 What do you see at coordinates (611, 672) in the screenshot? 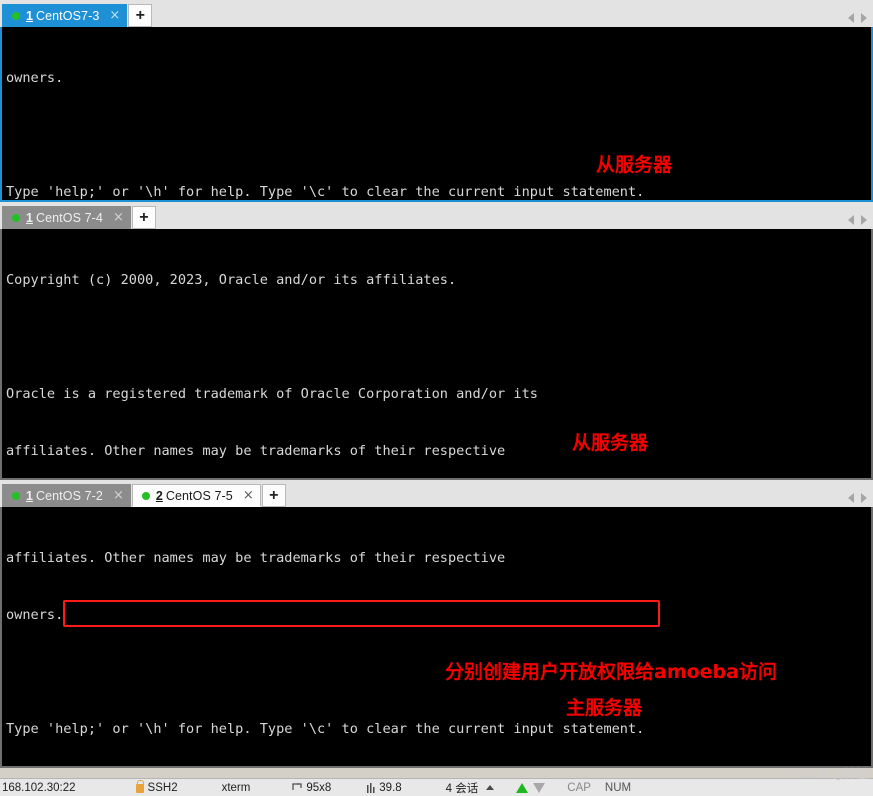
I see `annotation-create-user: 分别创建用户开放权限给amoeba访问` at bounding box center [611, 672].